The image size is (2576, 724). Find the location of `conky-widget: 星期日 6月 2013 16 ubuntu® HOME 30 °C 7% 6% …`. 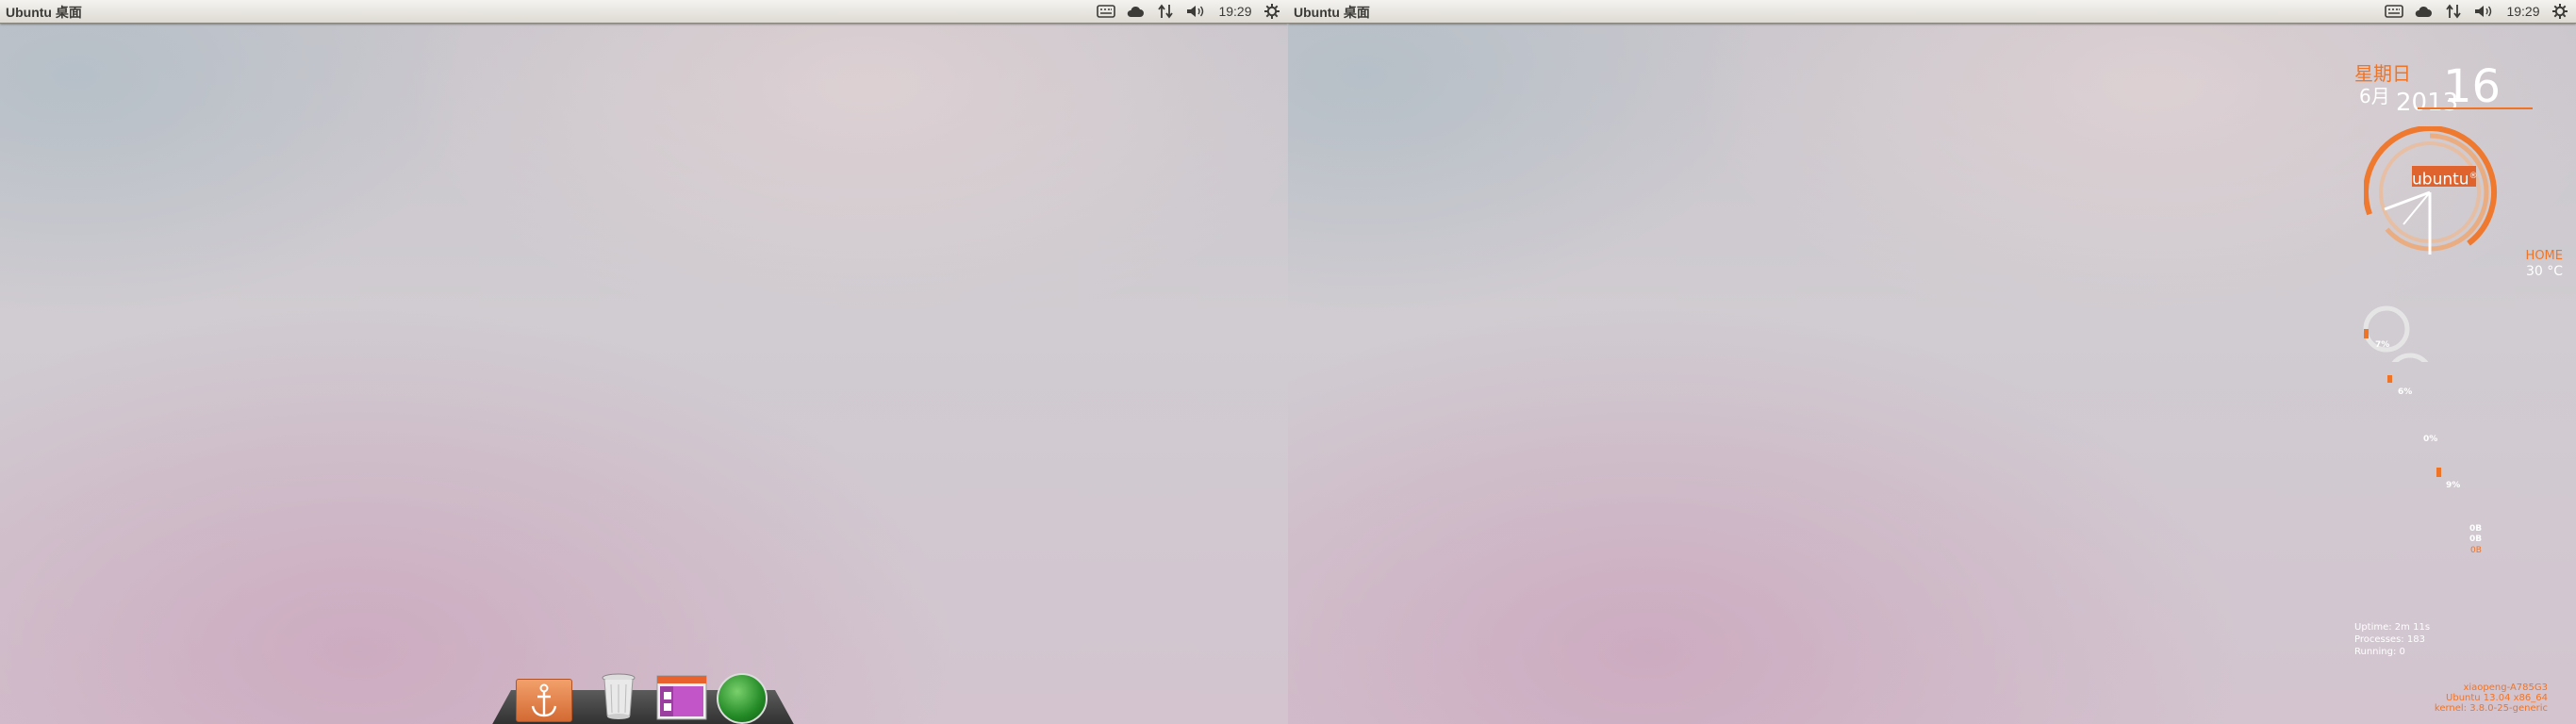

conky-widget: 星期日 6月 2013 16 ubuntu® HOME 30 °C 7% 6% … is located at coordinates (2403, 373).